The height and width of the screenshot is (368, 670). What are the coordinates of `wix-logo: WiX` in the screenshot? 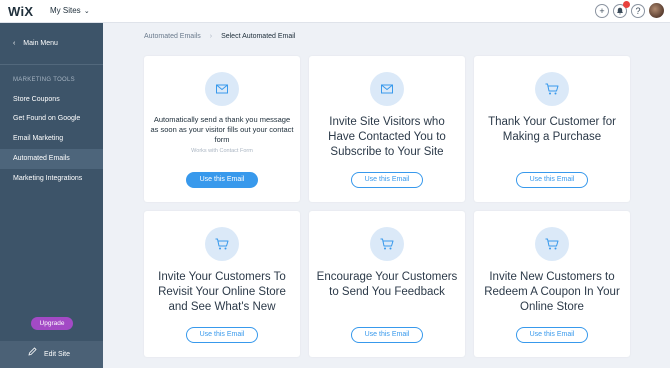 It's located at (20, 11).